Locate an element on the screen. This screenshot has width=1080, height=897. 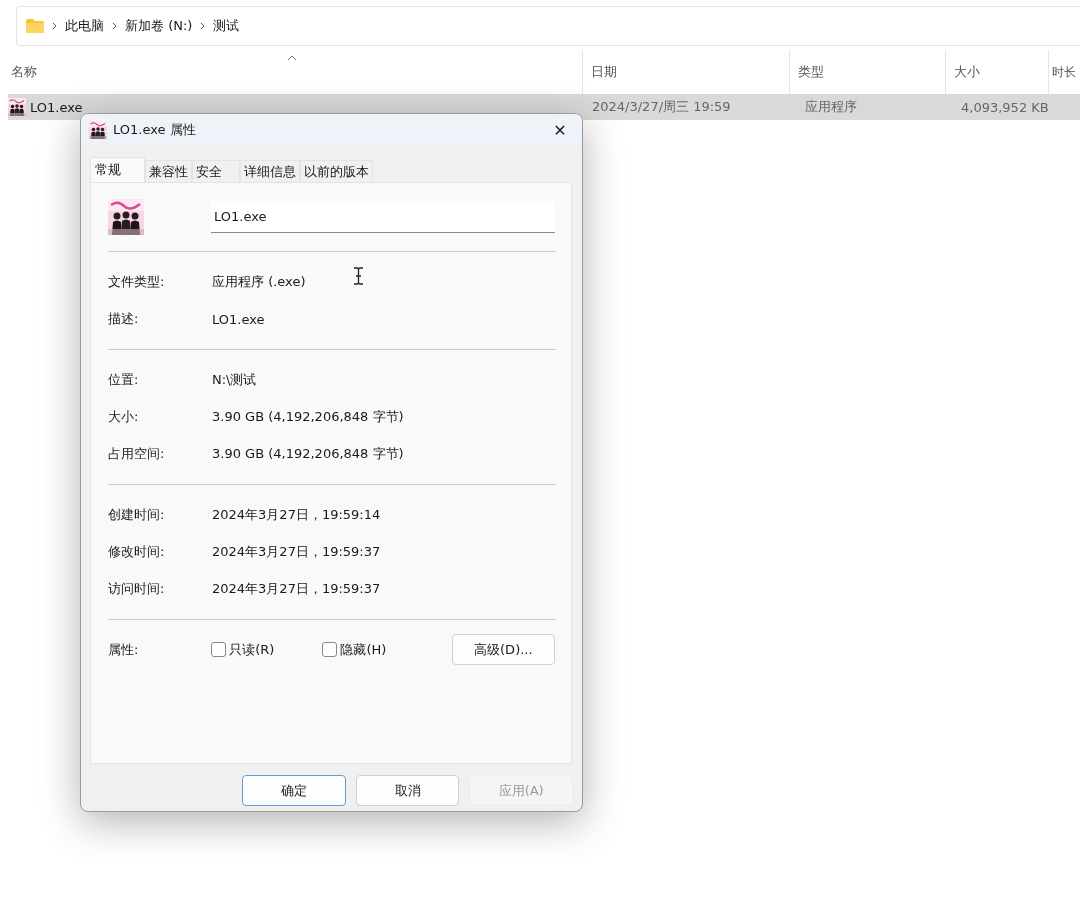
property-label: 创建时间: is located at coordinates (137, 515).